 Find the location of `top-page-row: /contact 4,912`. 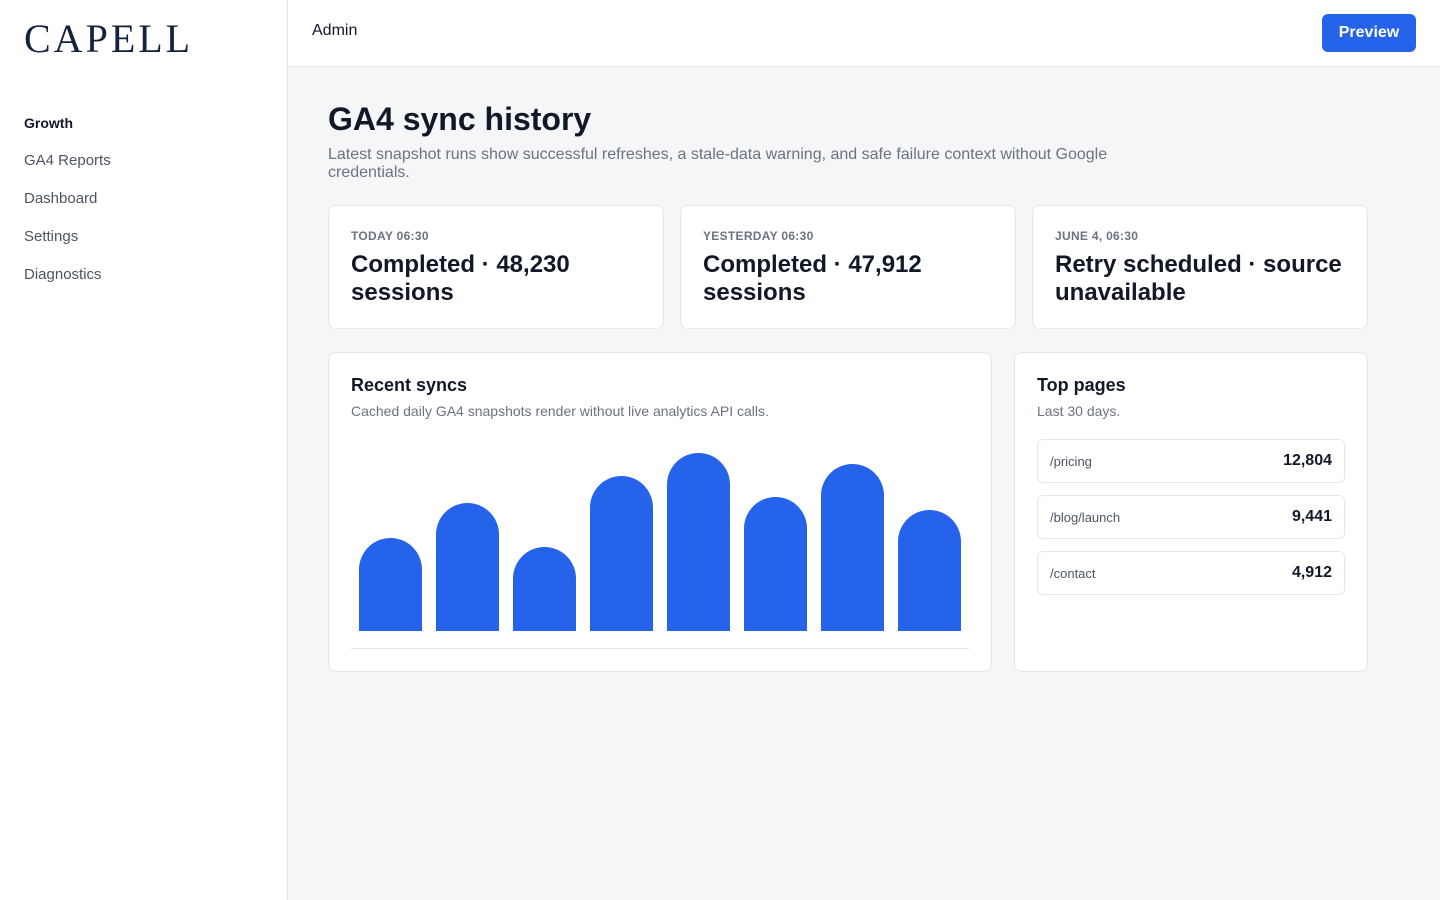

top-page-row: /contact 4,912 is located at coordinates (1191, 573).